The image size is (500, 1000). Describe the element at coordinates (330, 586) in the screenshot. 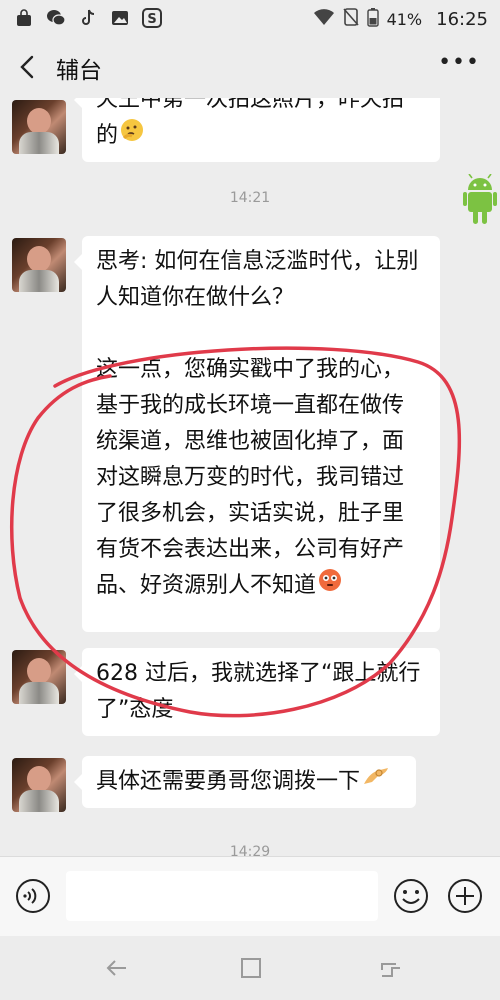

I see `flushed-face-icon` at that location.